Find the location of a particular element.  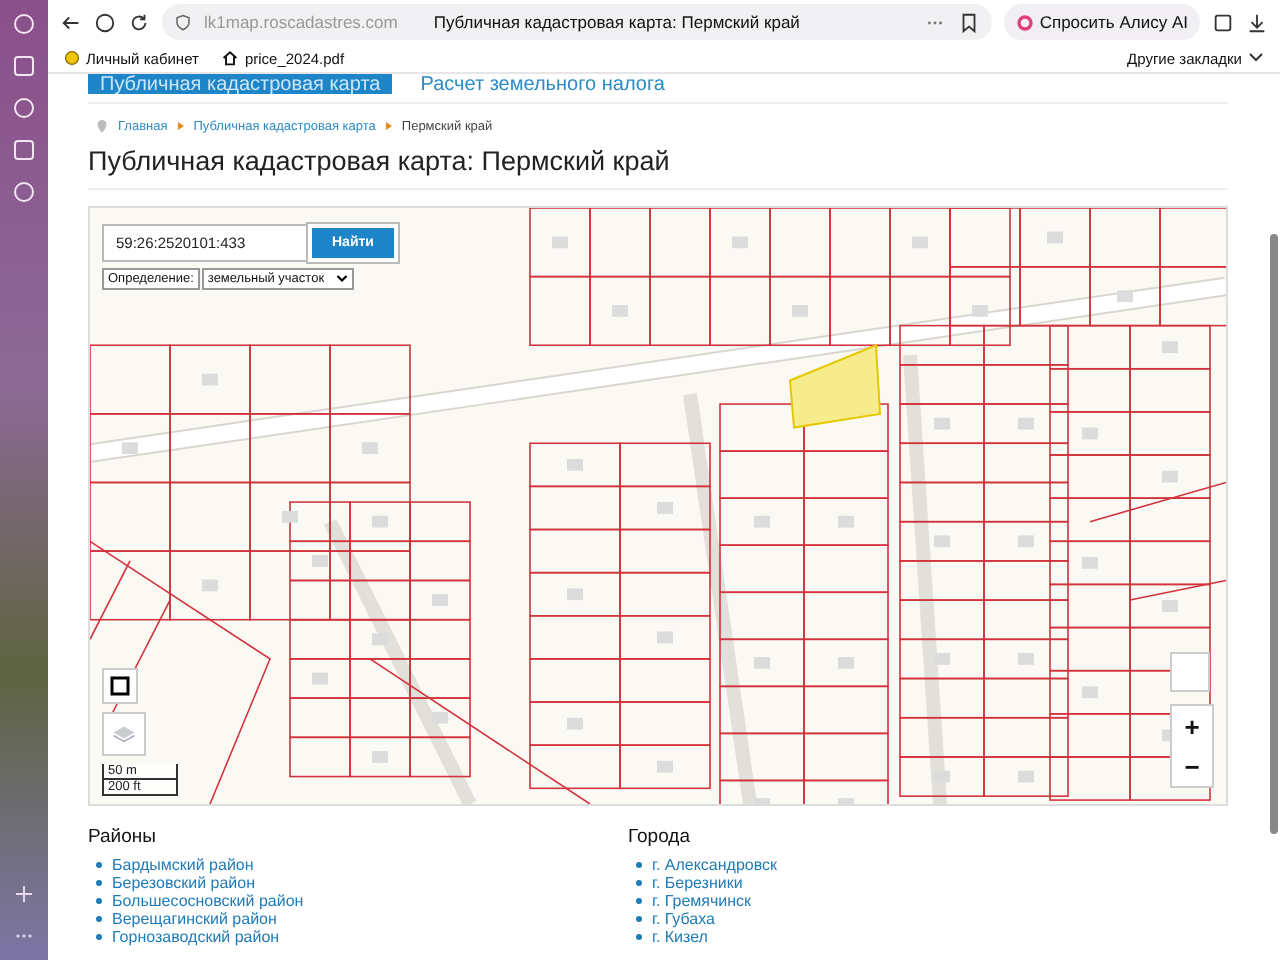

region-link: Березовский район is located at coordinates (184, 883).